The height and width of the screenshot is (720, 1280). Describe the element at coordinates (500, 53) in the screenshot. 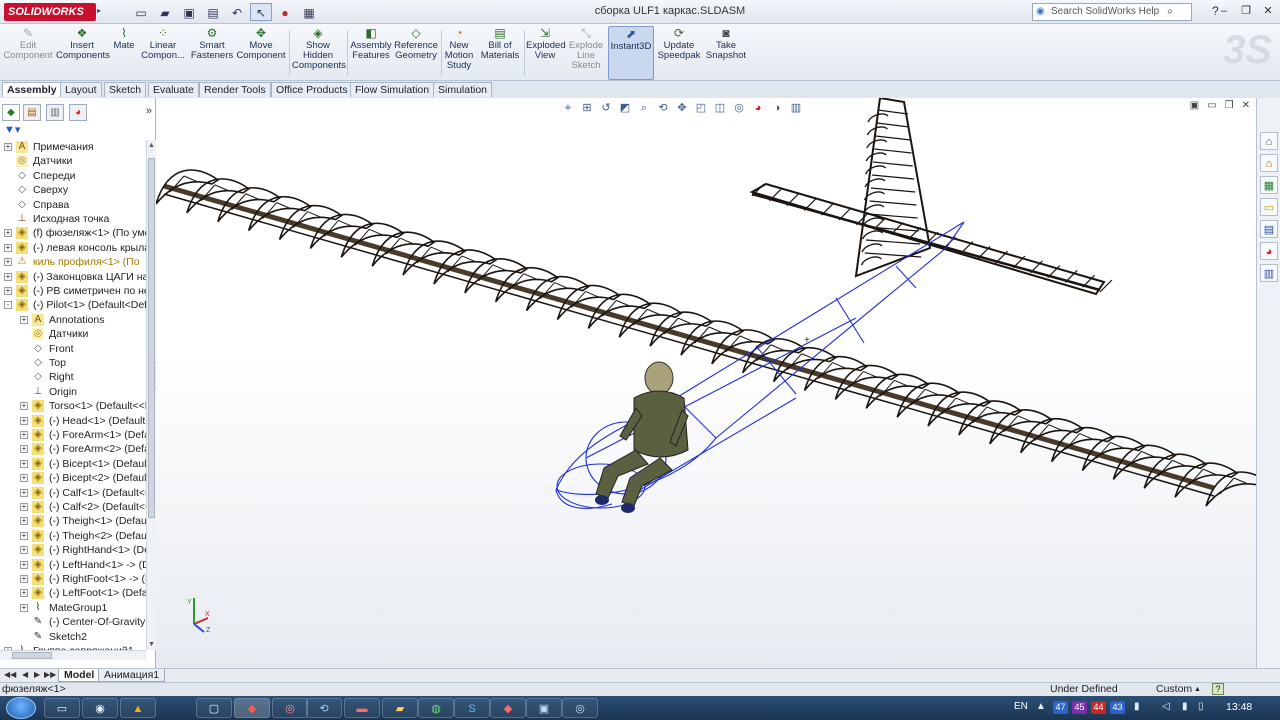

I see `bill-of-materials-button: ▤ Bill of Materials` at that location.